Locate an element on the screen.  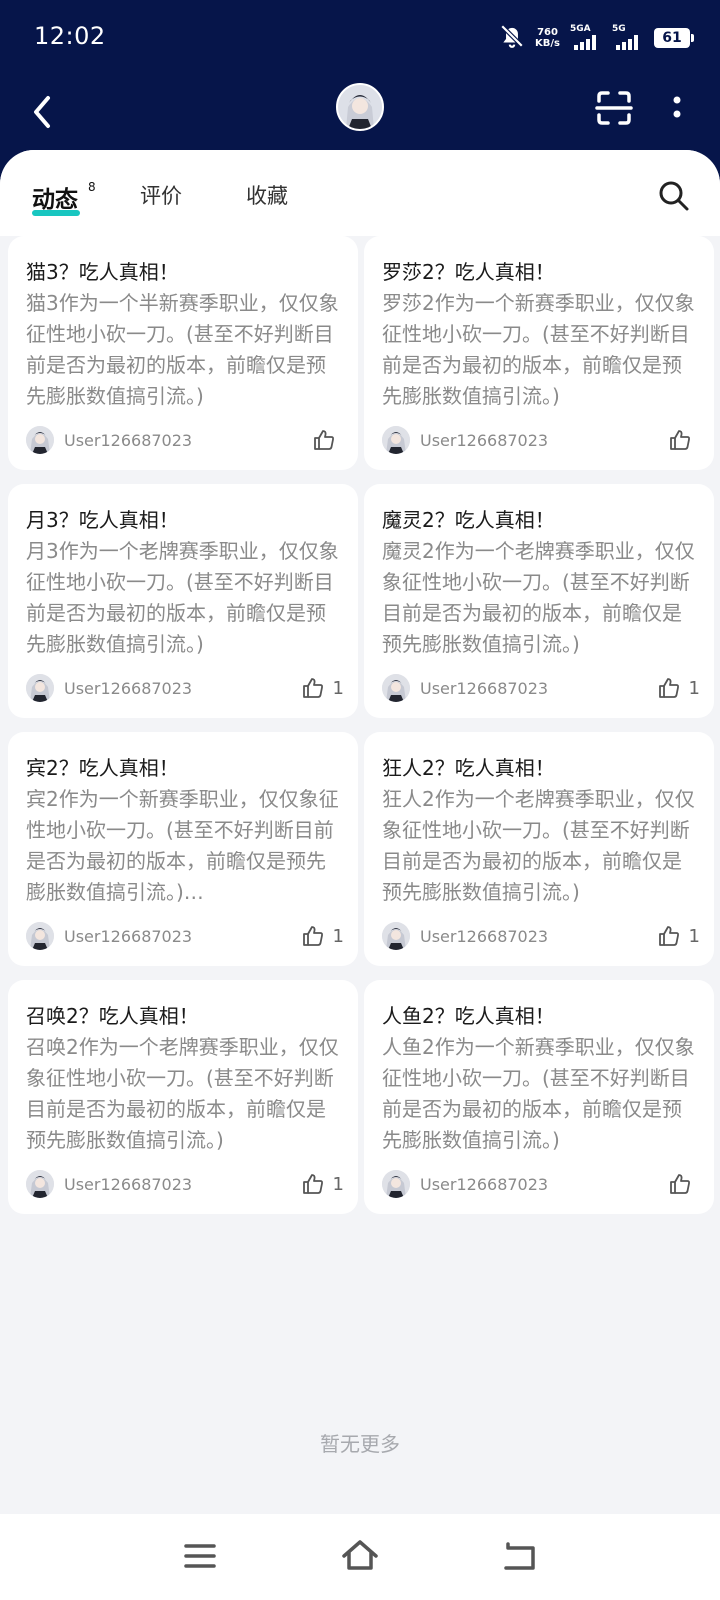
tab-reviews: 评价 is located at coordinates (161, 195).